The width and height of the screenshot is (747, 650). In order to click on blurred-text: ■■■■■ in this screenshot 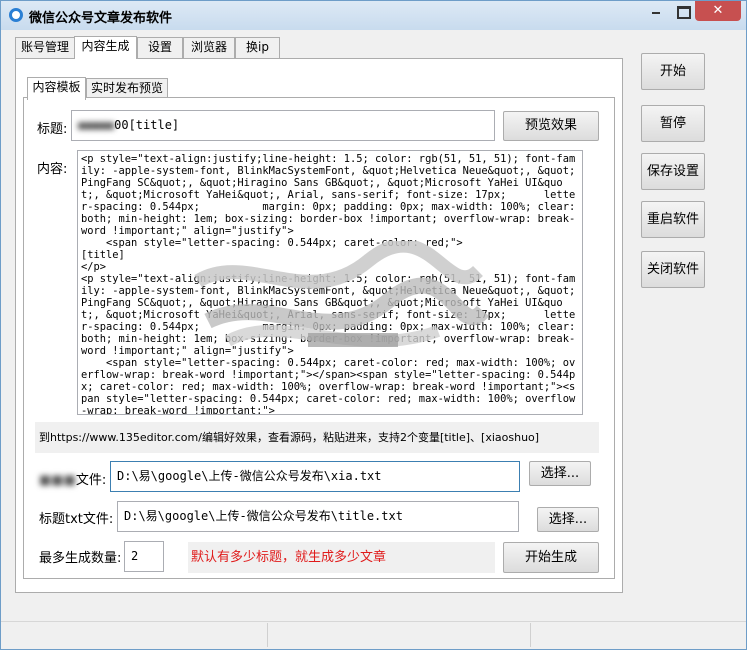, I will do `click(96, 125)`.